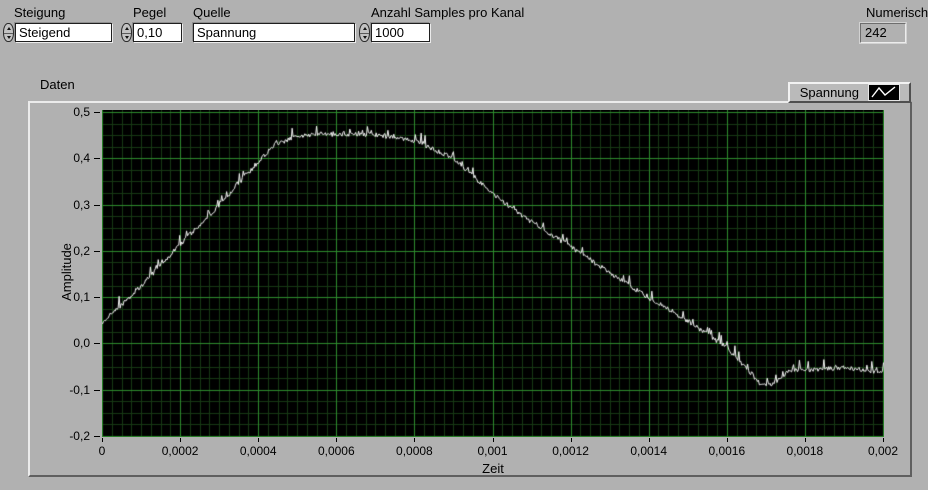  What do you see at coordinates (81, 158) in the screenshot?
I see `y-tick-label: 0,4` at bounding box center [81, 158].